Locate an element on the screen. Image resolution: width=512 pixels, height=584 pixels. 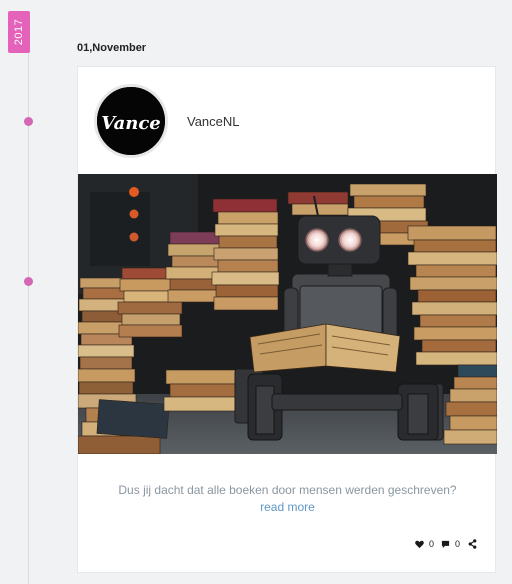
year-badge: 2017 is located at coordinates (19, 32).